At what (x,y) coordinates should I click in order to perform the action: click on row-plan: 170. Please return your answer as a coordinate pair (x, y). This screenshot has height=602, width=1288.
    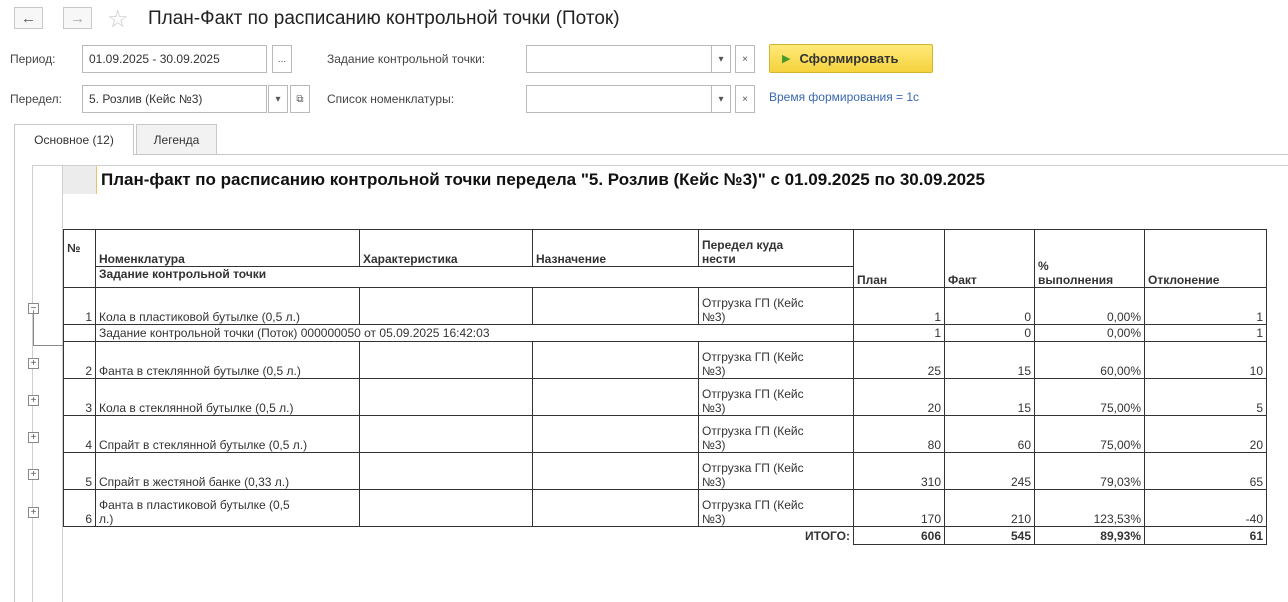
    Looking at the image, I should click on (899, 508).